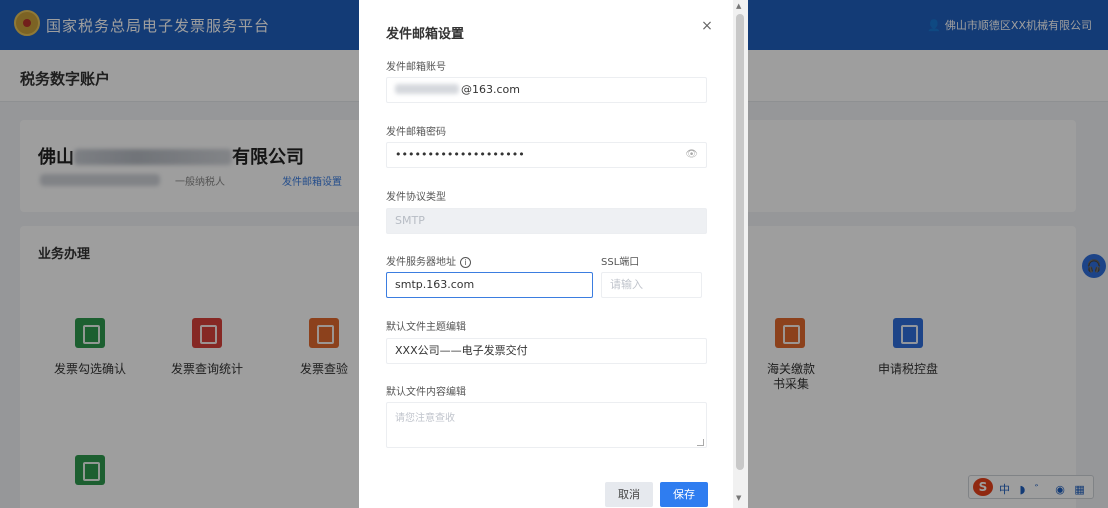 The image size is (1108, 508). I want to click on protocol-type-input: SMTP, so click(546, 221).